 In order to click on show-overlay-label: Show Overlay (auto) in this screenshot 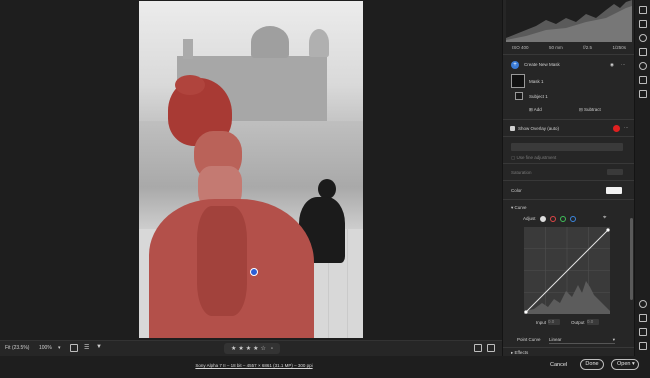, I will do `click(539, 128)`.